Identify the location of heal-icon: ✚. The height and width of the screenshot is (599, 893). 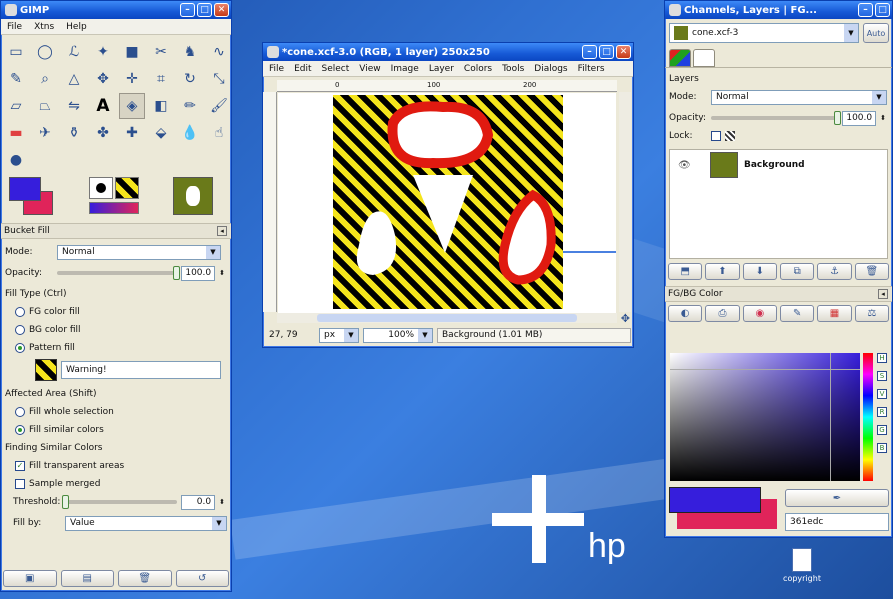
(132, 133).